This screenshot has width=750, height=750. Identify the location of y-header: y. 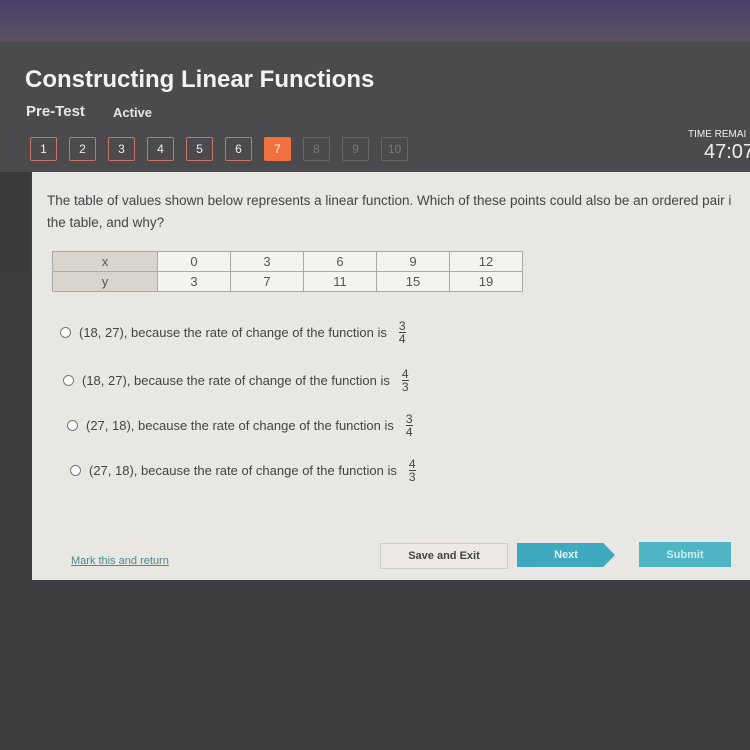
(105, 281).